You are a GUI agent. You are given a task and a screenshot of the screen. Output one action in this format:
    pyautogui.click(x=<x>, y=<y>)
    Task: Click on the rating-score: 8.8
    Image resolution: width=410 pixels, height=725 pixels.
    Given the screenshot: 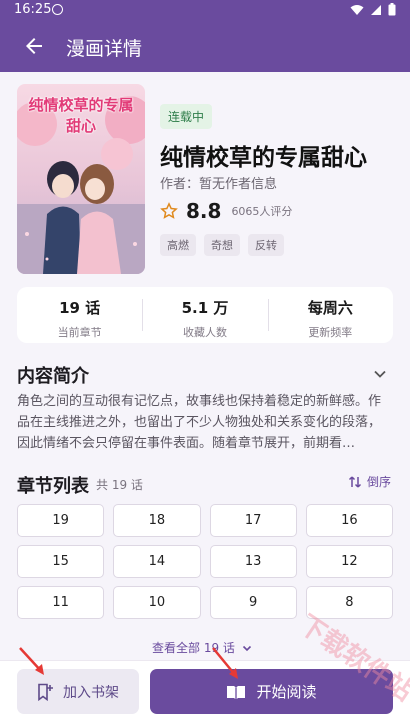 What is the action you would take?
    pyautogui.click(x=204, y=211)
    